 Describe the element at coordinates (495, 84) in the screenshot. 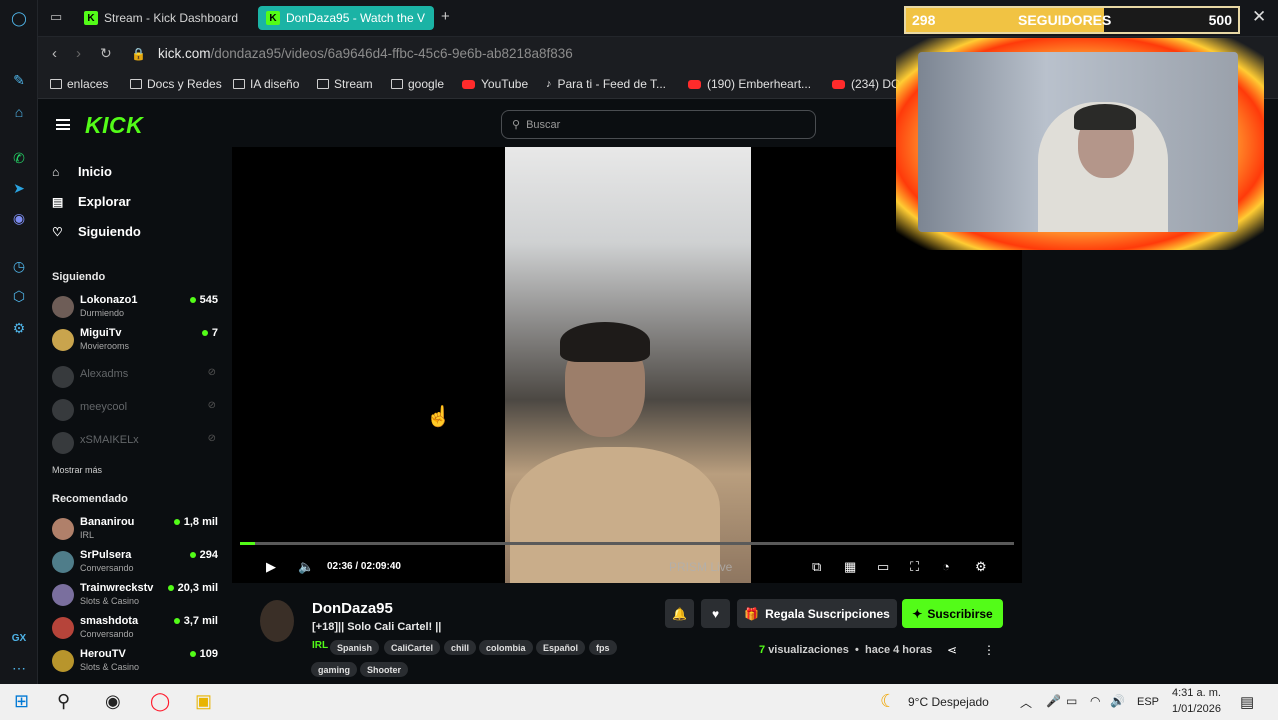

I see `bookmark-youtube: YouTube` at that location.